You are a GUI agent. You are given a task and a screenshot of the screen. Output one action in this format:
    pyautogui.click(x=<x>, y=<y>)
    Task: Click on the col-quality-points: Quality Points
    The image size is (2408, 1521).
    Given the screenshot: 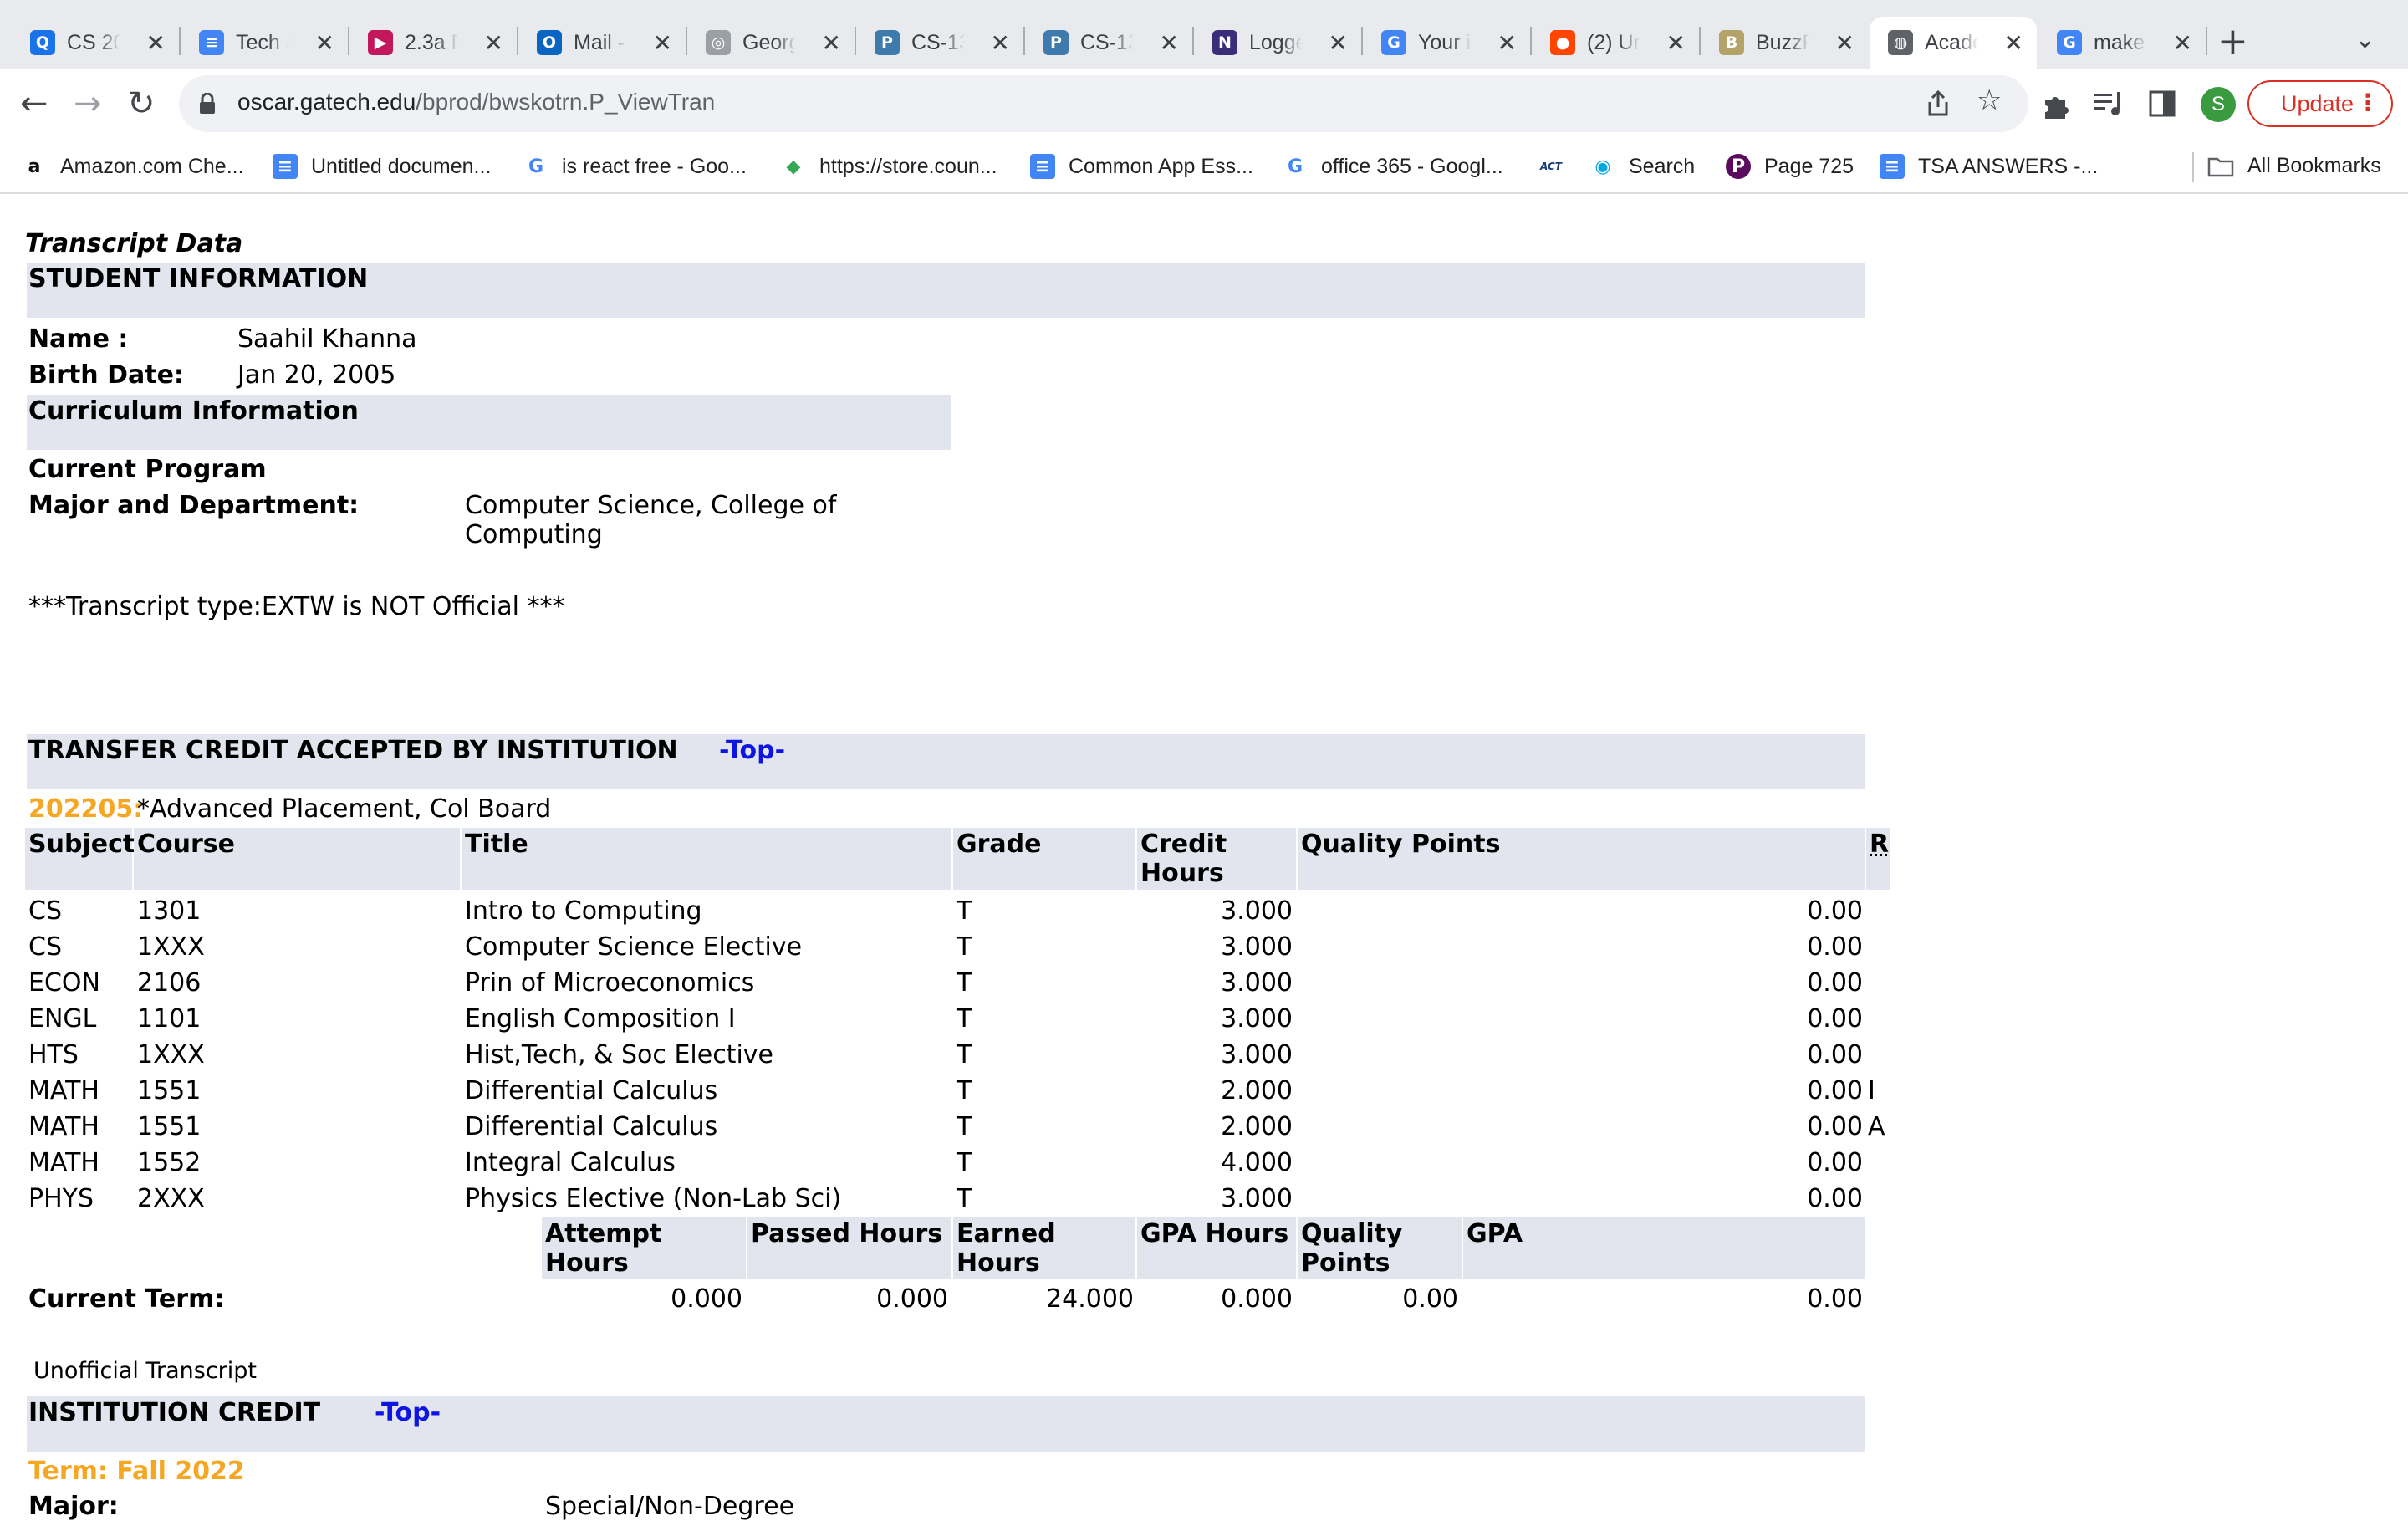 What is the action you would take?
    pyautogui.click(x=1582, y=859)
    